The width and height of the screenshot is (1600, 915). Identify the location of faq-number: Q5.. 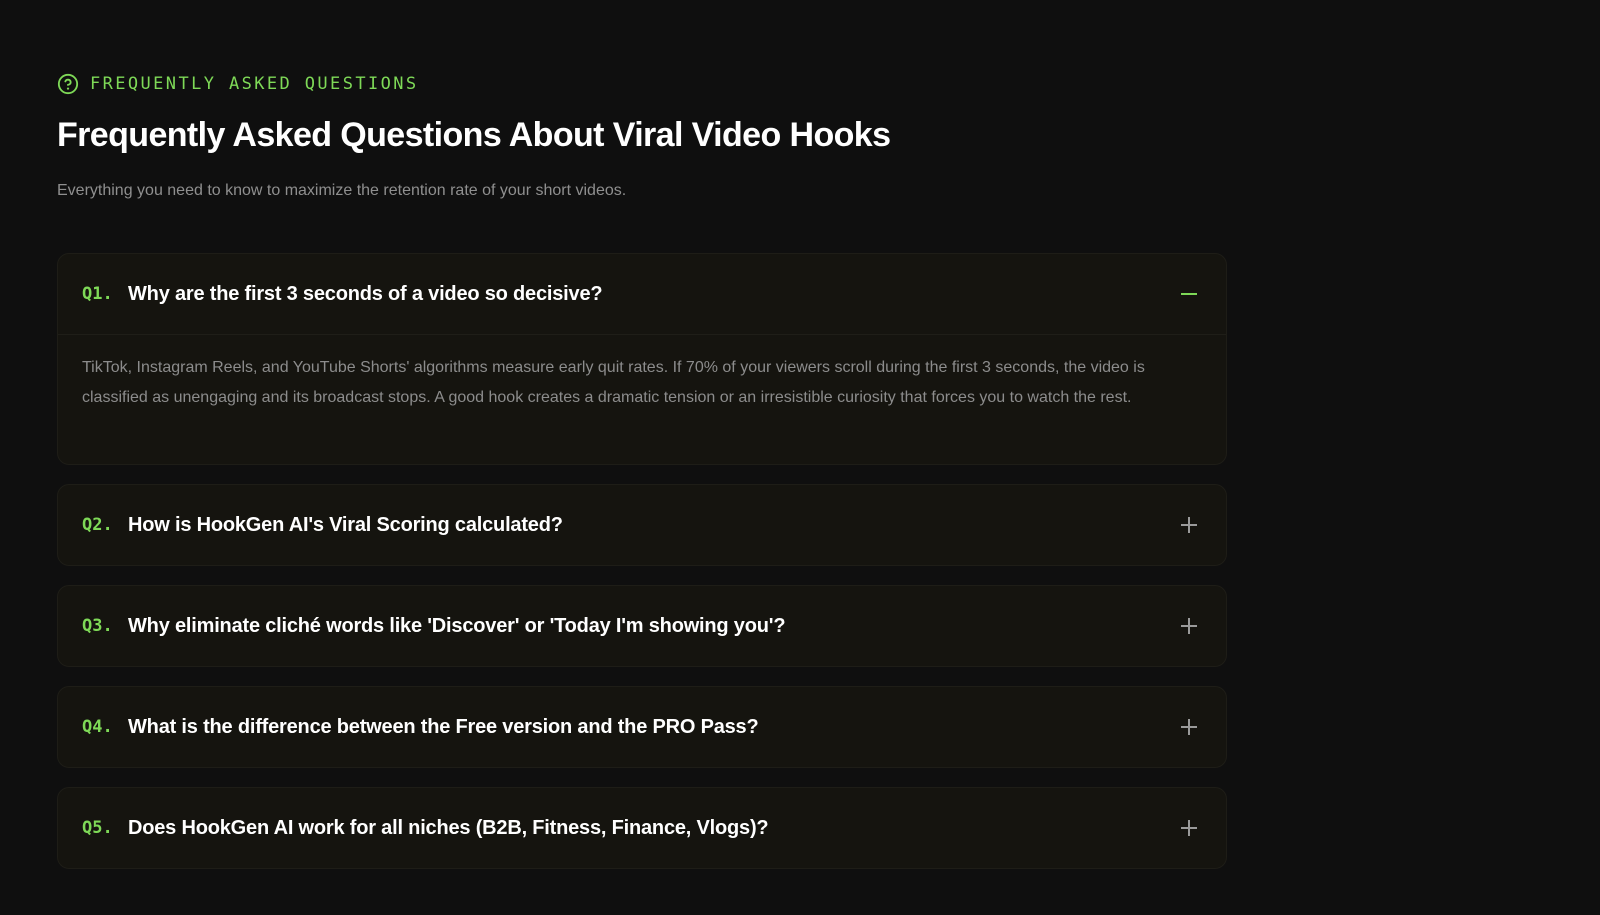
(97, 828).